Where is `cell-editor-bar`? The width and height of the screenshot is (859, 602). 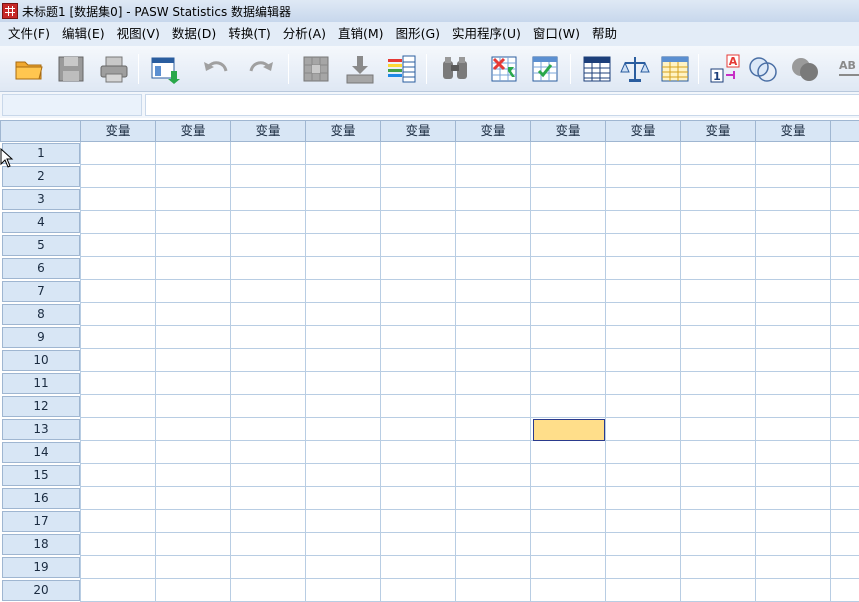
cell-editor-bar is located at coordinates (429, 105).